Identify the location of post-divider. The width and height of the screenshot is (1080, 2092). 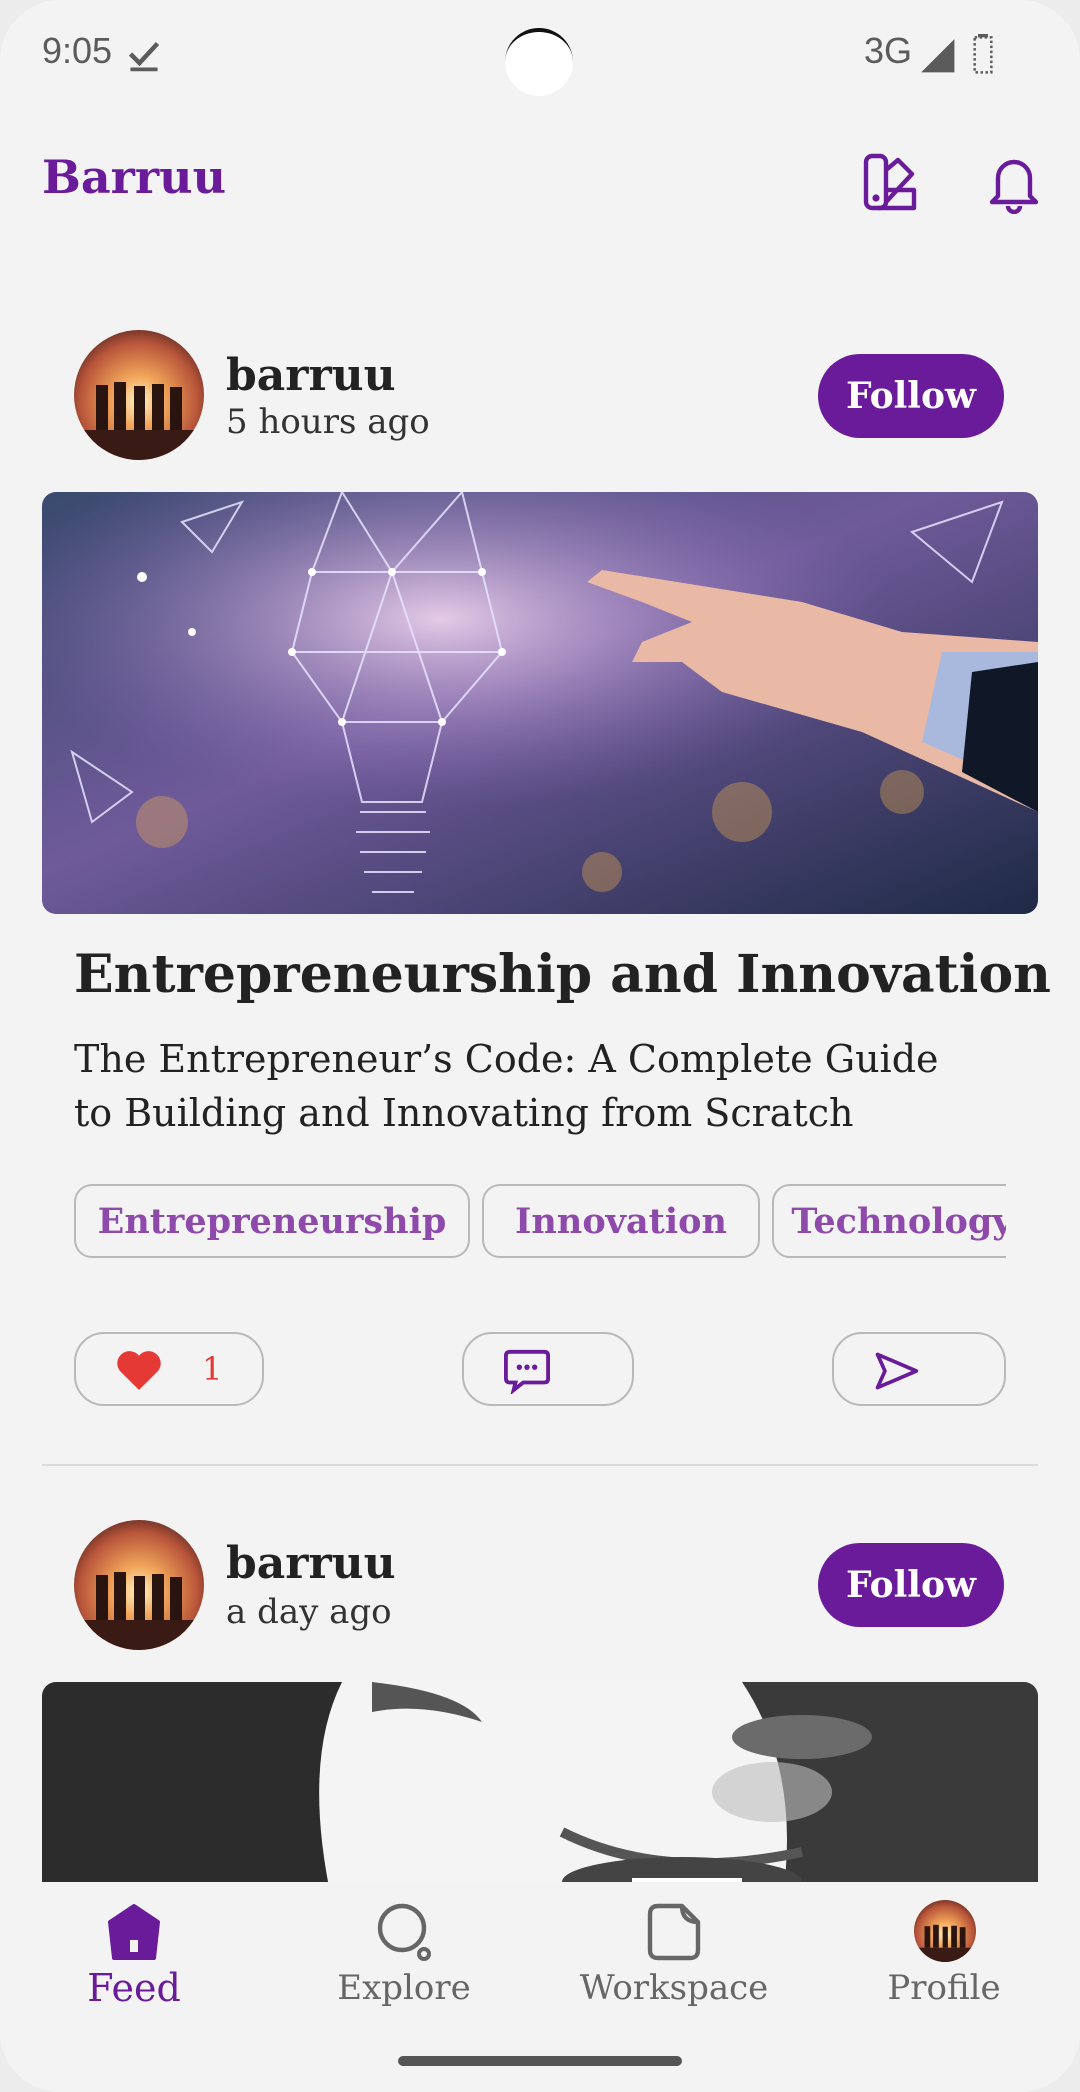
(540, 1465).